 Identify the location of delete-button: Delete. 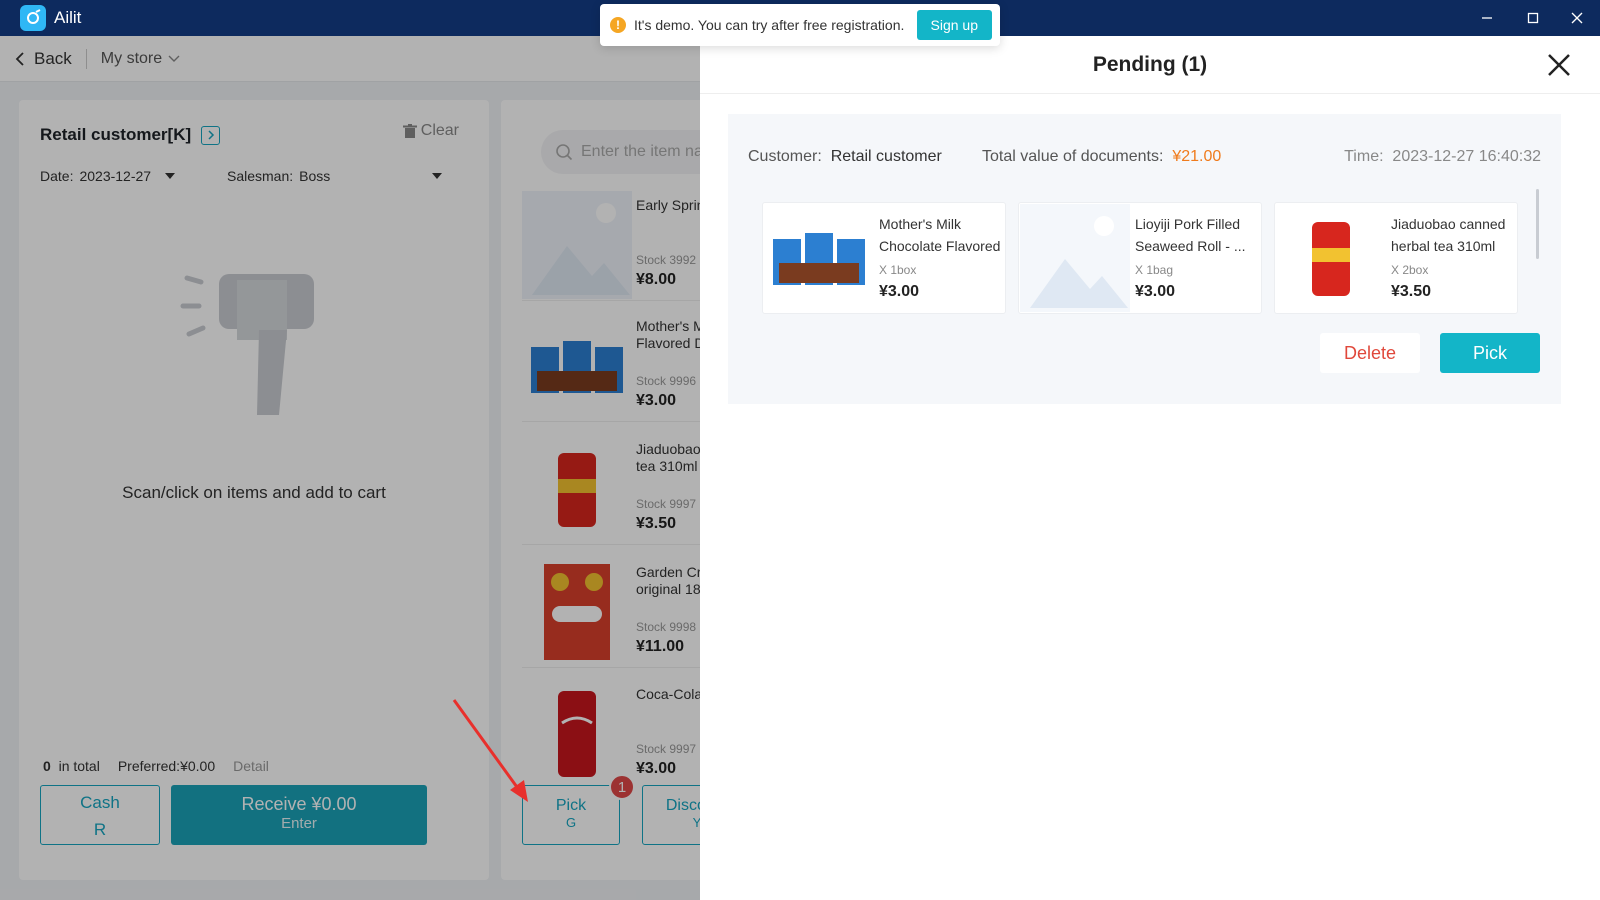
(1370, 353).